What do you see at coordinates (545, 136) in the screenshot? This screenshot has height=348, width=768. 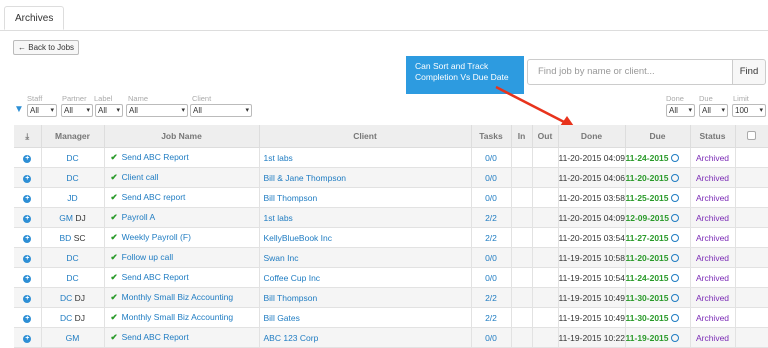 I see `column-header-out: Out` at bounding box center [545, 136].